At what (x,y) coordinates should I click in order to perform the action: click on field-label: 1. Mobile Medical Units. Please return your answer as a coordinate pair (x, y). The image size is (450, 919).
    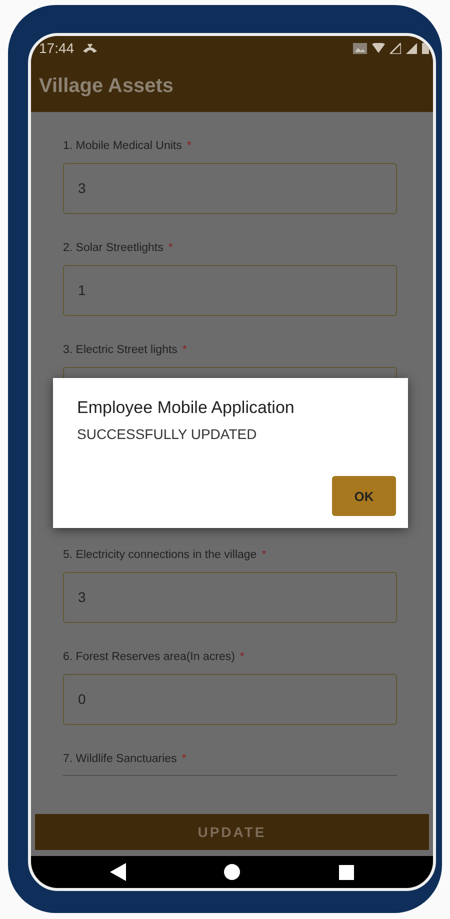
    Looking at the image, I should click on (122, 146).